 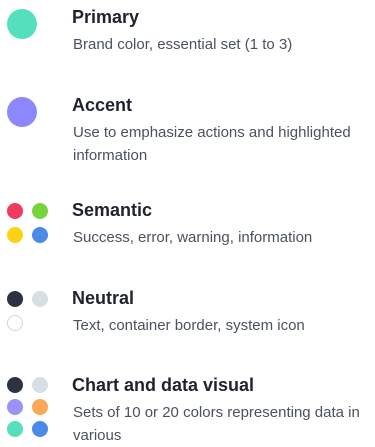 I want to click on swatch-group-primary, so click(x=30, y=36).